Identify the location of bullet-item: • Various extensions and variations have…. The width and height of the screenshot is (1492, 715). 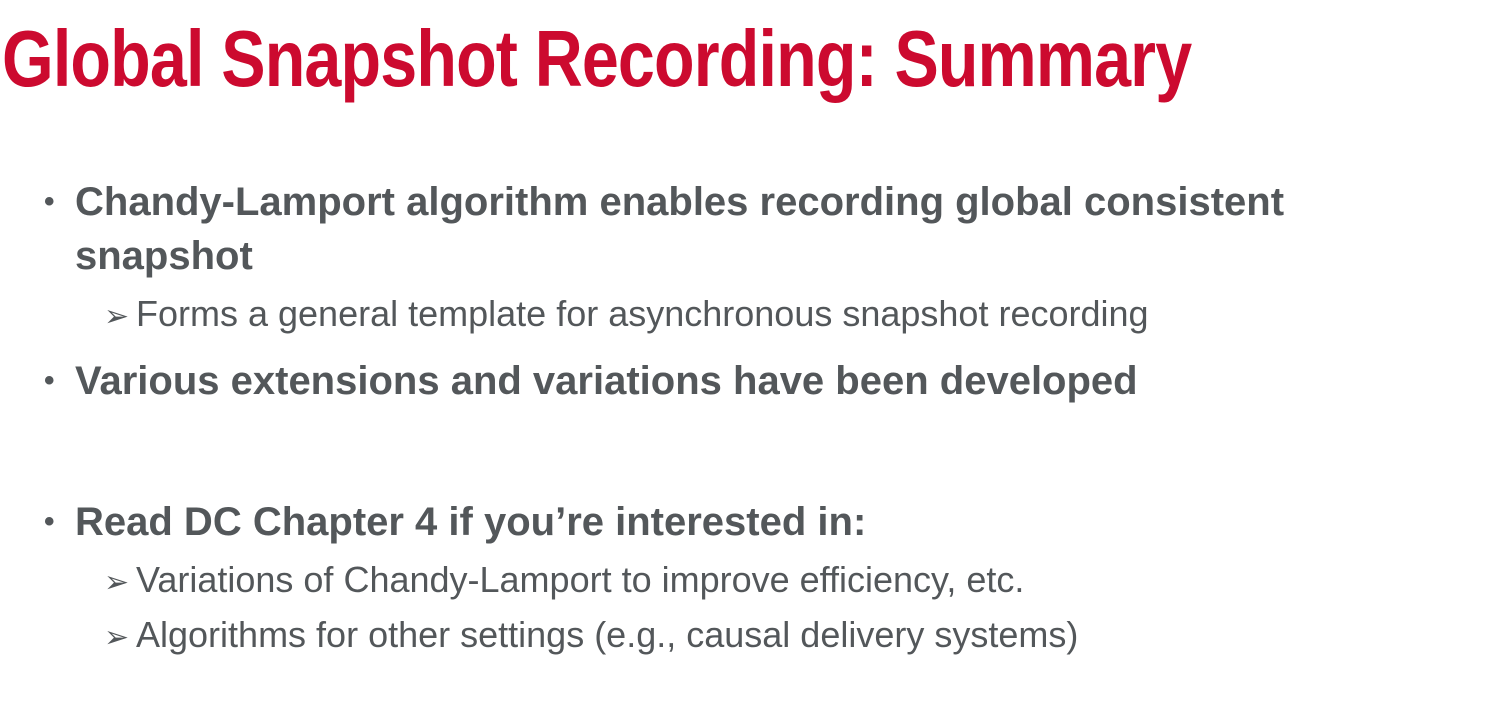
(754, 381).